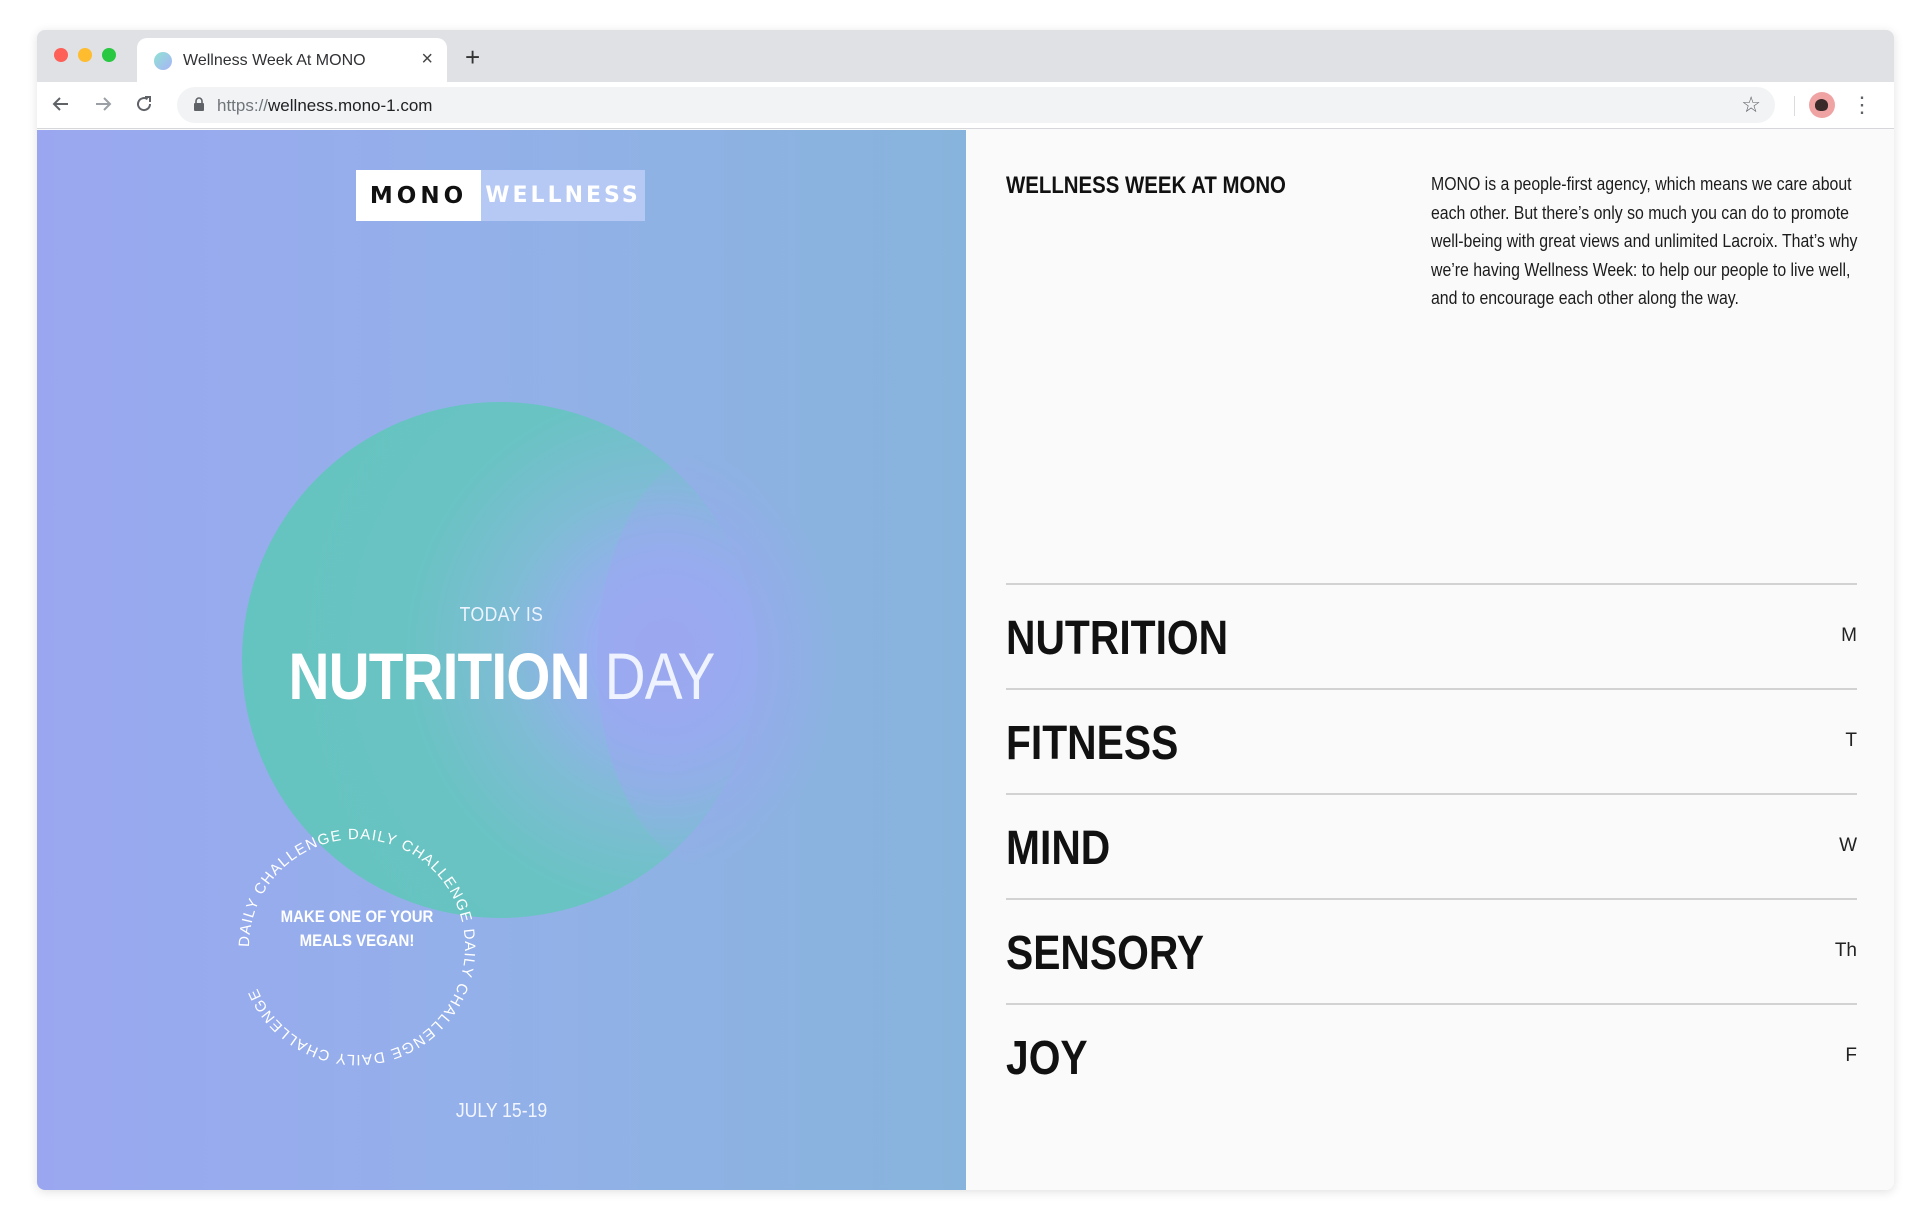  What do you see at coordinates (1751, 105) in the screenshot?
I see `star-icon: ☆` at bounding box center [1751, 105].